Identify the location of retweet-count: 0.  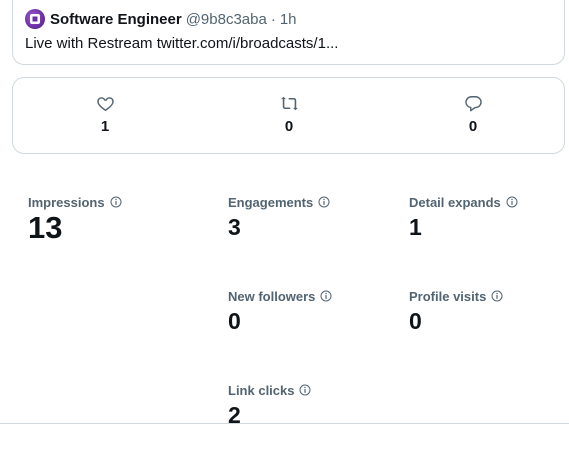
(289, 126).